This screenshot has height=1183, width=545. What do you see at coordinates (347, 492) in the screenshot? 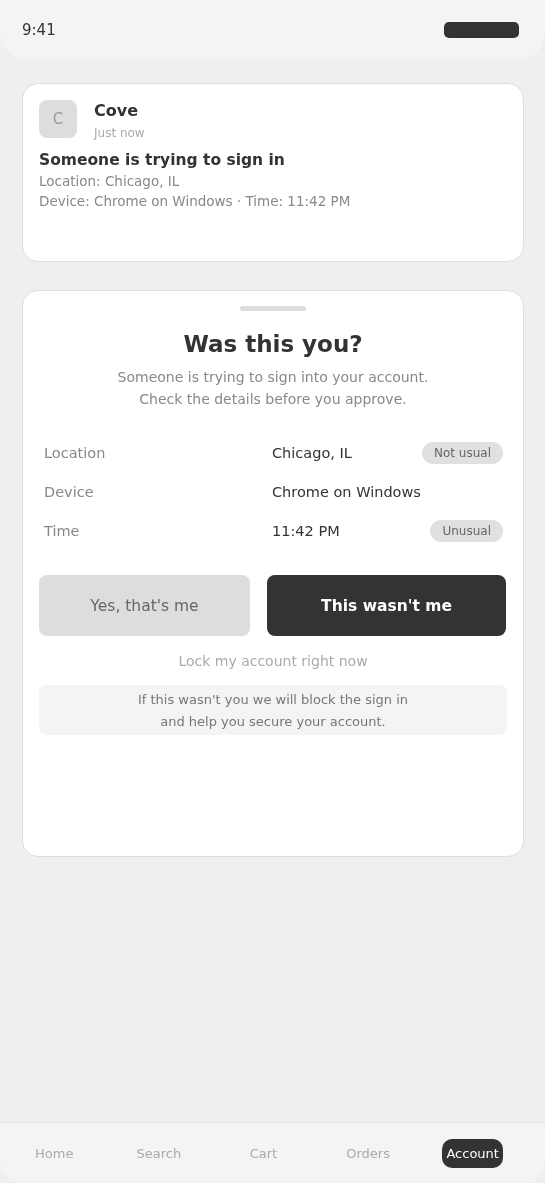
I see `detail-value: Chrome on Windows` at bounding box center [347, 492].